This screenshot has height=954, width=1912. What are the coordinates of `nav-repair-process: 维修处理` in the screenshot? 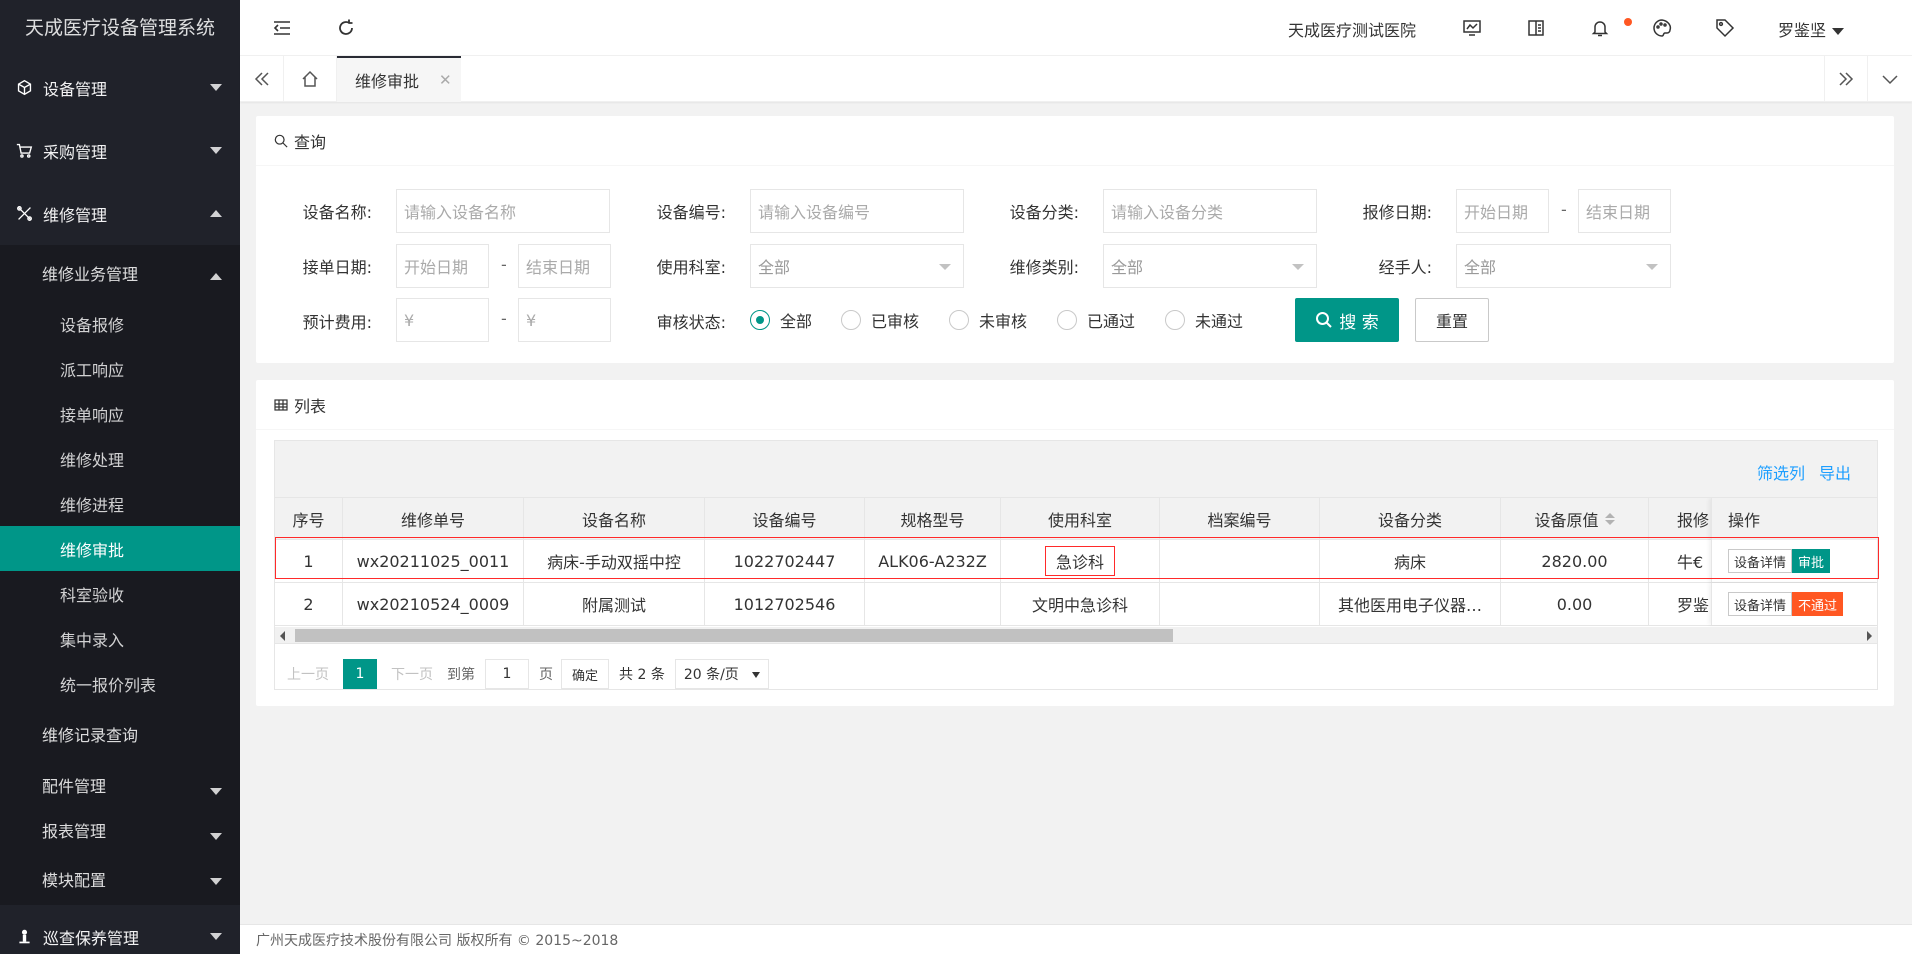 It's located at (120, 458).